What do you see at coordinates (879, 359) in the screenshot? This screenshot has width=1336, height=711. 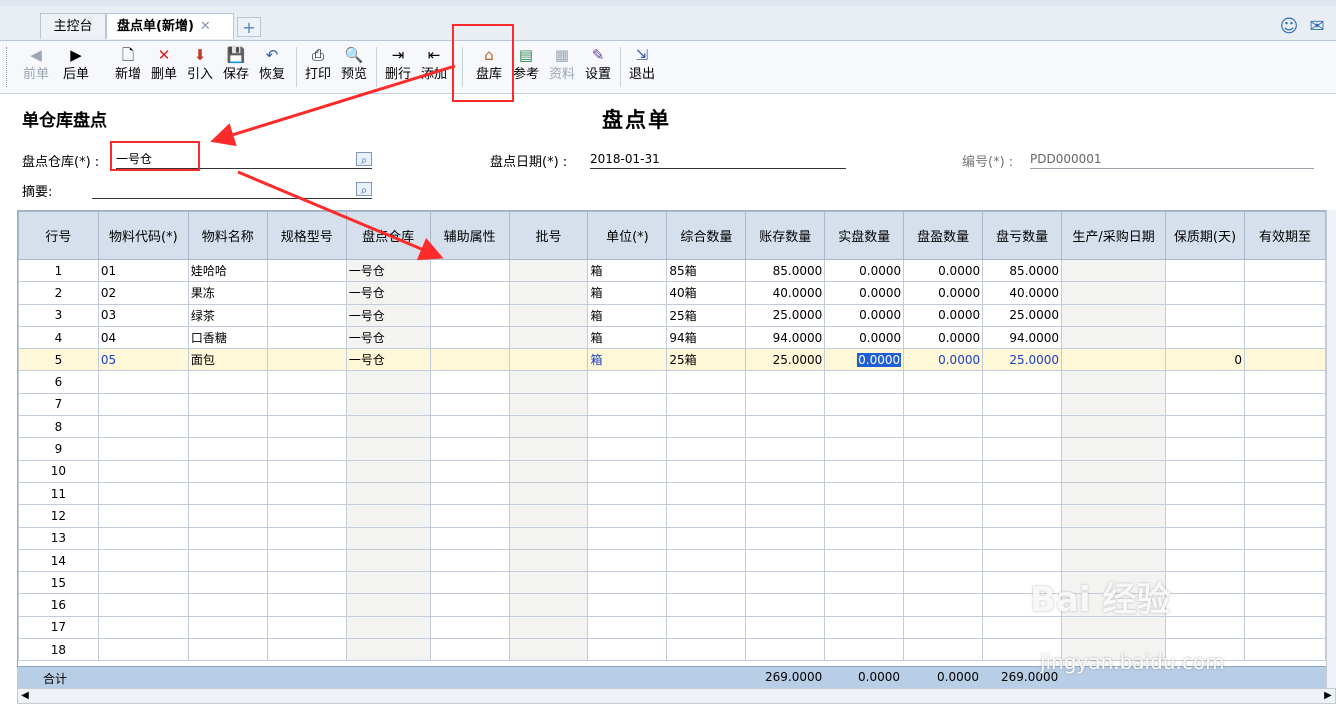 I see `selected-value: 0.0000` at bounding box center [879, 359].